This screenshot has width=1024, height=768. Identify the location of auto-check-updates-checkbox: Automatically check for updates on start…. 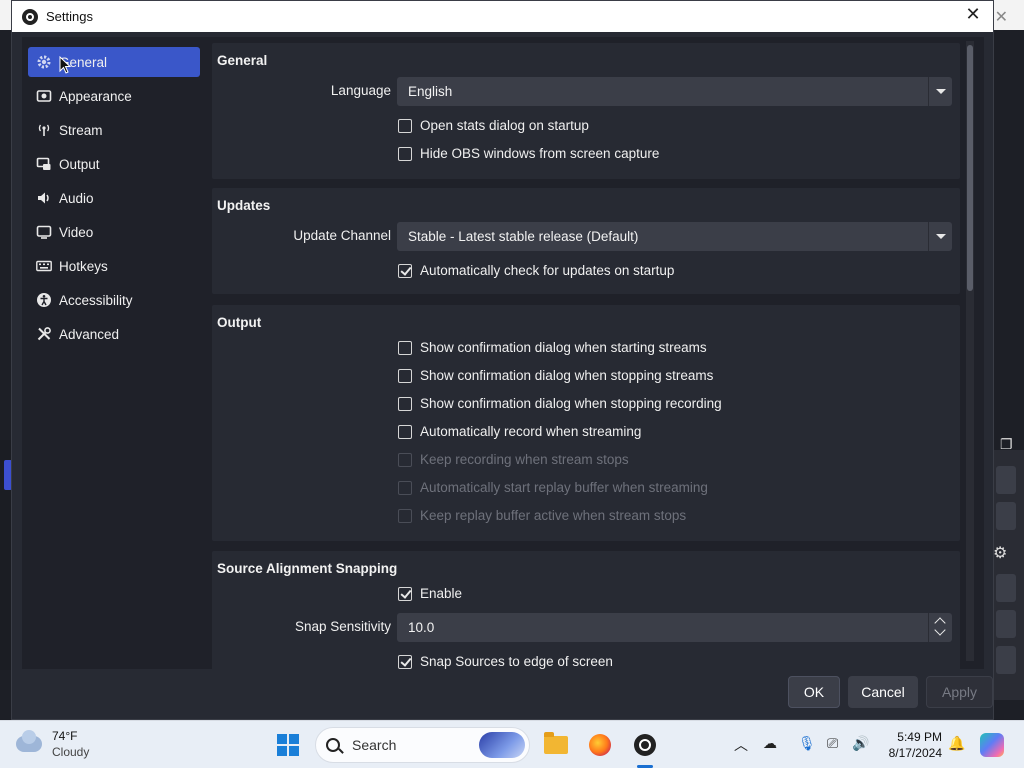
(536, 270).